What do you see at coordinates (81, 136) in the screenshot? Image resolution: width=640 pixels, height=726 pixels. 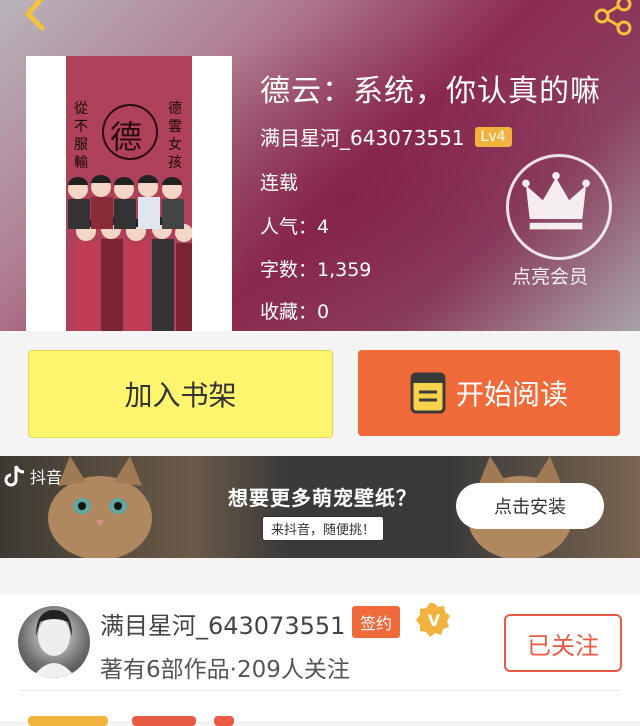 I see `cover-left-text: 從不服輸` at bounding box center [81, 136].